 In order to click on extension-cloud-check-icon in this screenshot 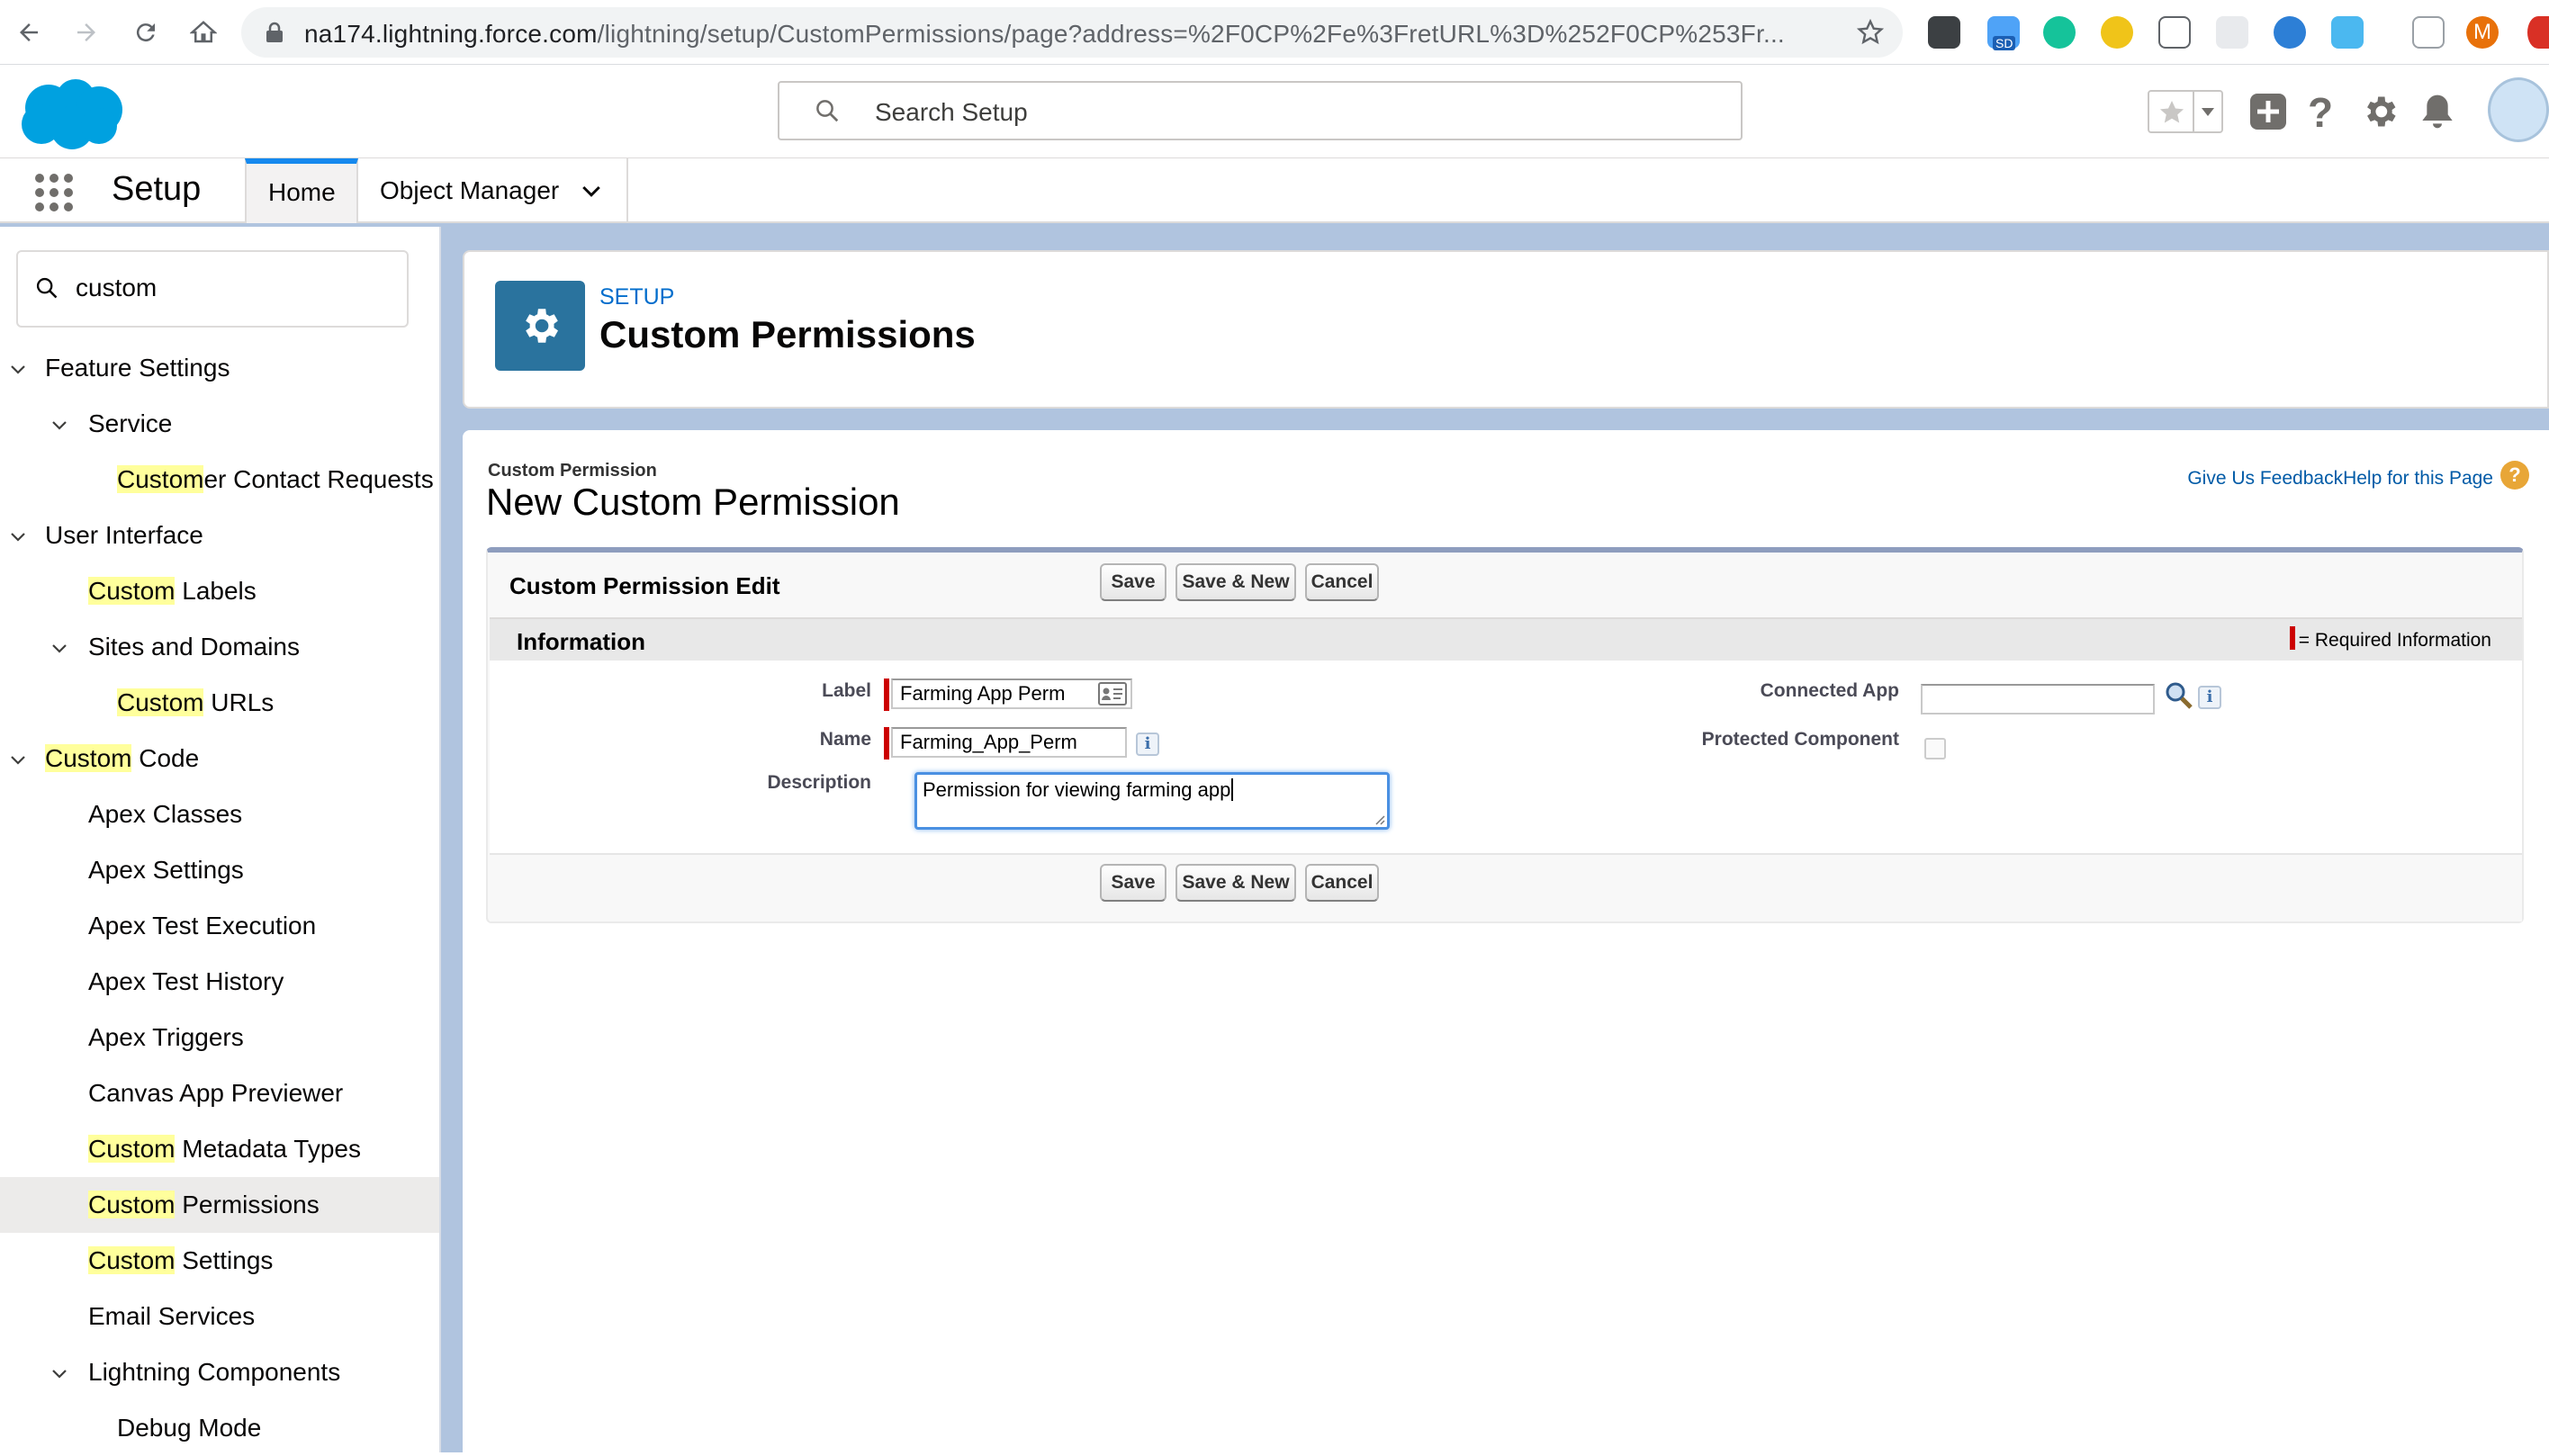, I will do `click(2347, 32)`.